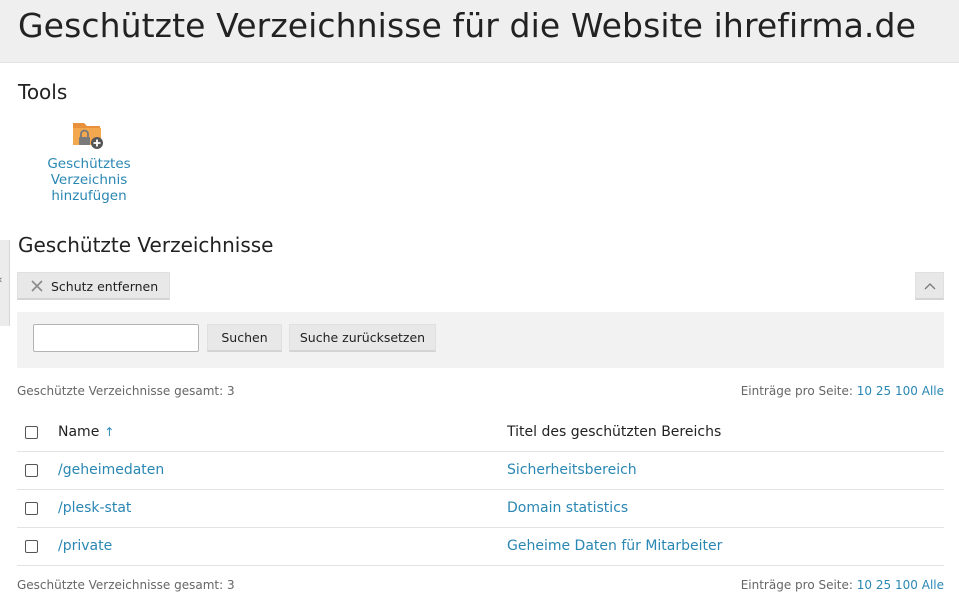 The height and width of the screenshot is (602, 959). I want to click on select-all-checkbox, so click(31, 432).